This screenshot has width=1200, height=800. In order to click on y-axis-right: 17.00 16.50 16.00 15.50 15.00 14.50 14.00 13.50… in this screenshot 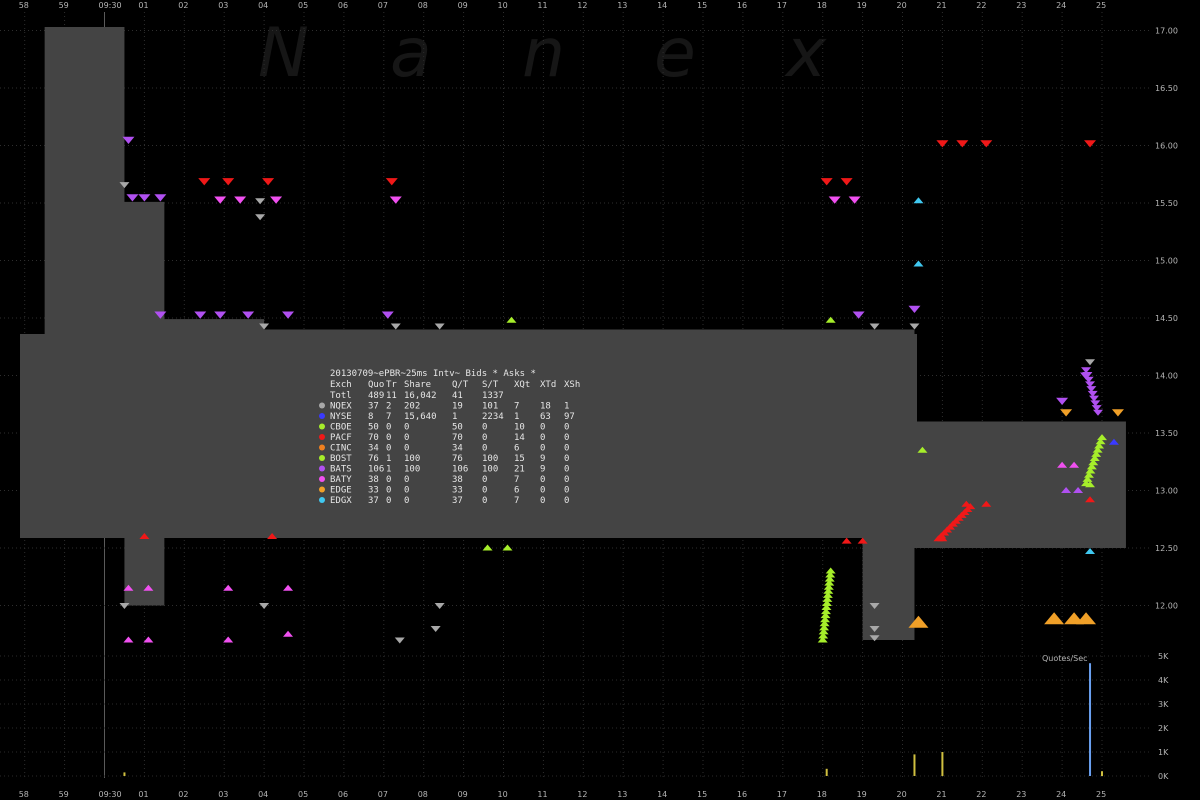, I will do `click(1166, 319)`.